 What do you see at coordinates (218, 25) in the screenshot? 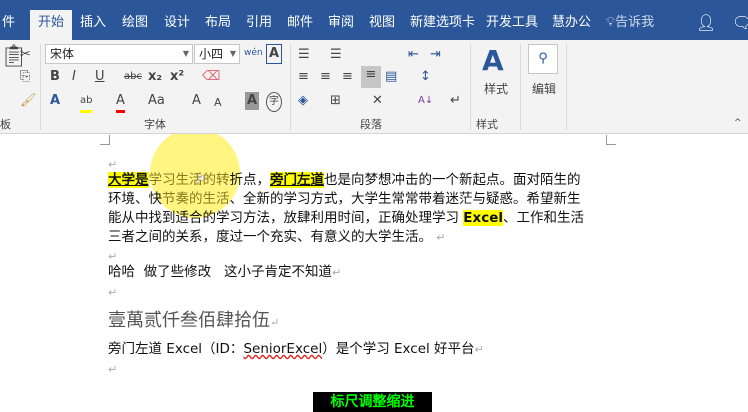
I see `tab-layout: 布局` at bounding box center [218, 25].